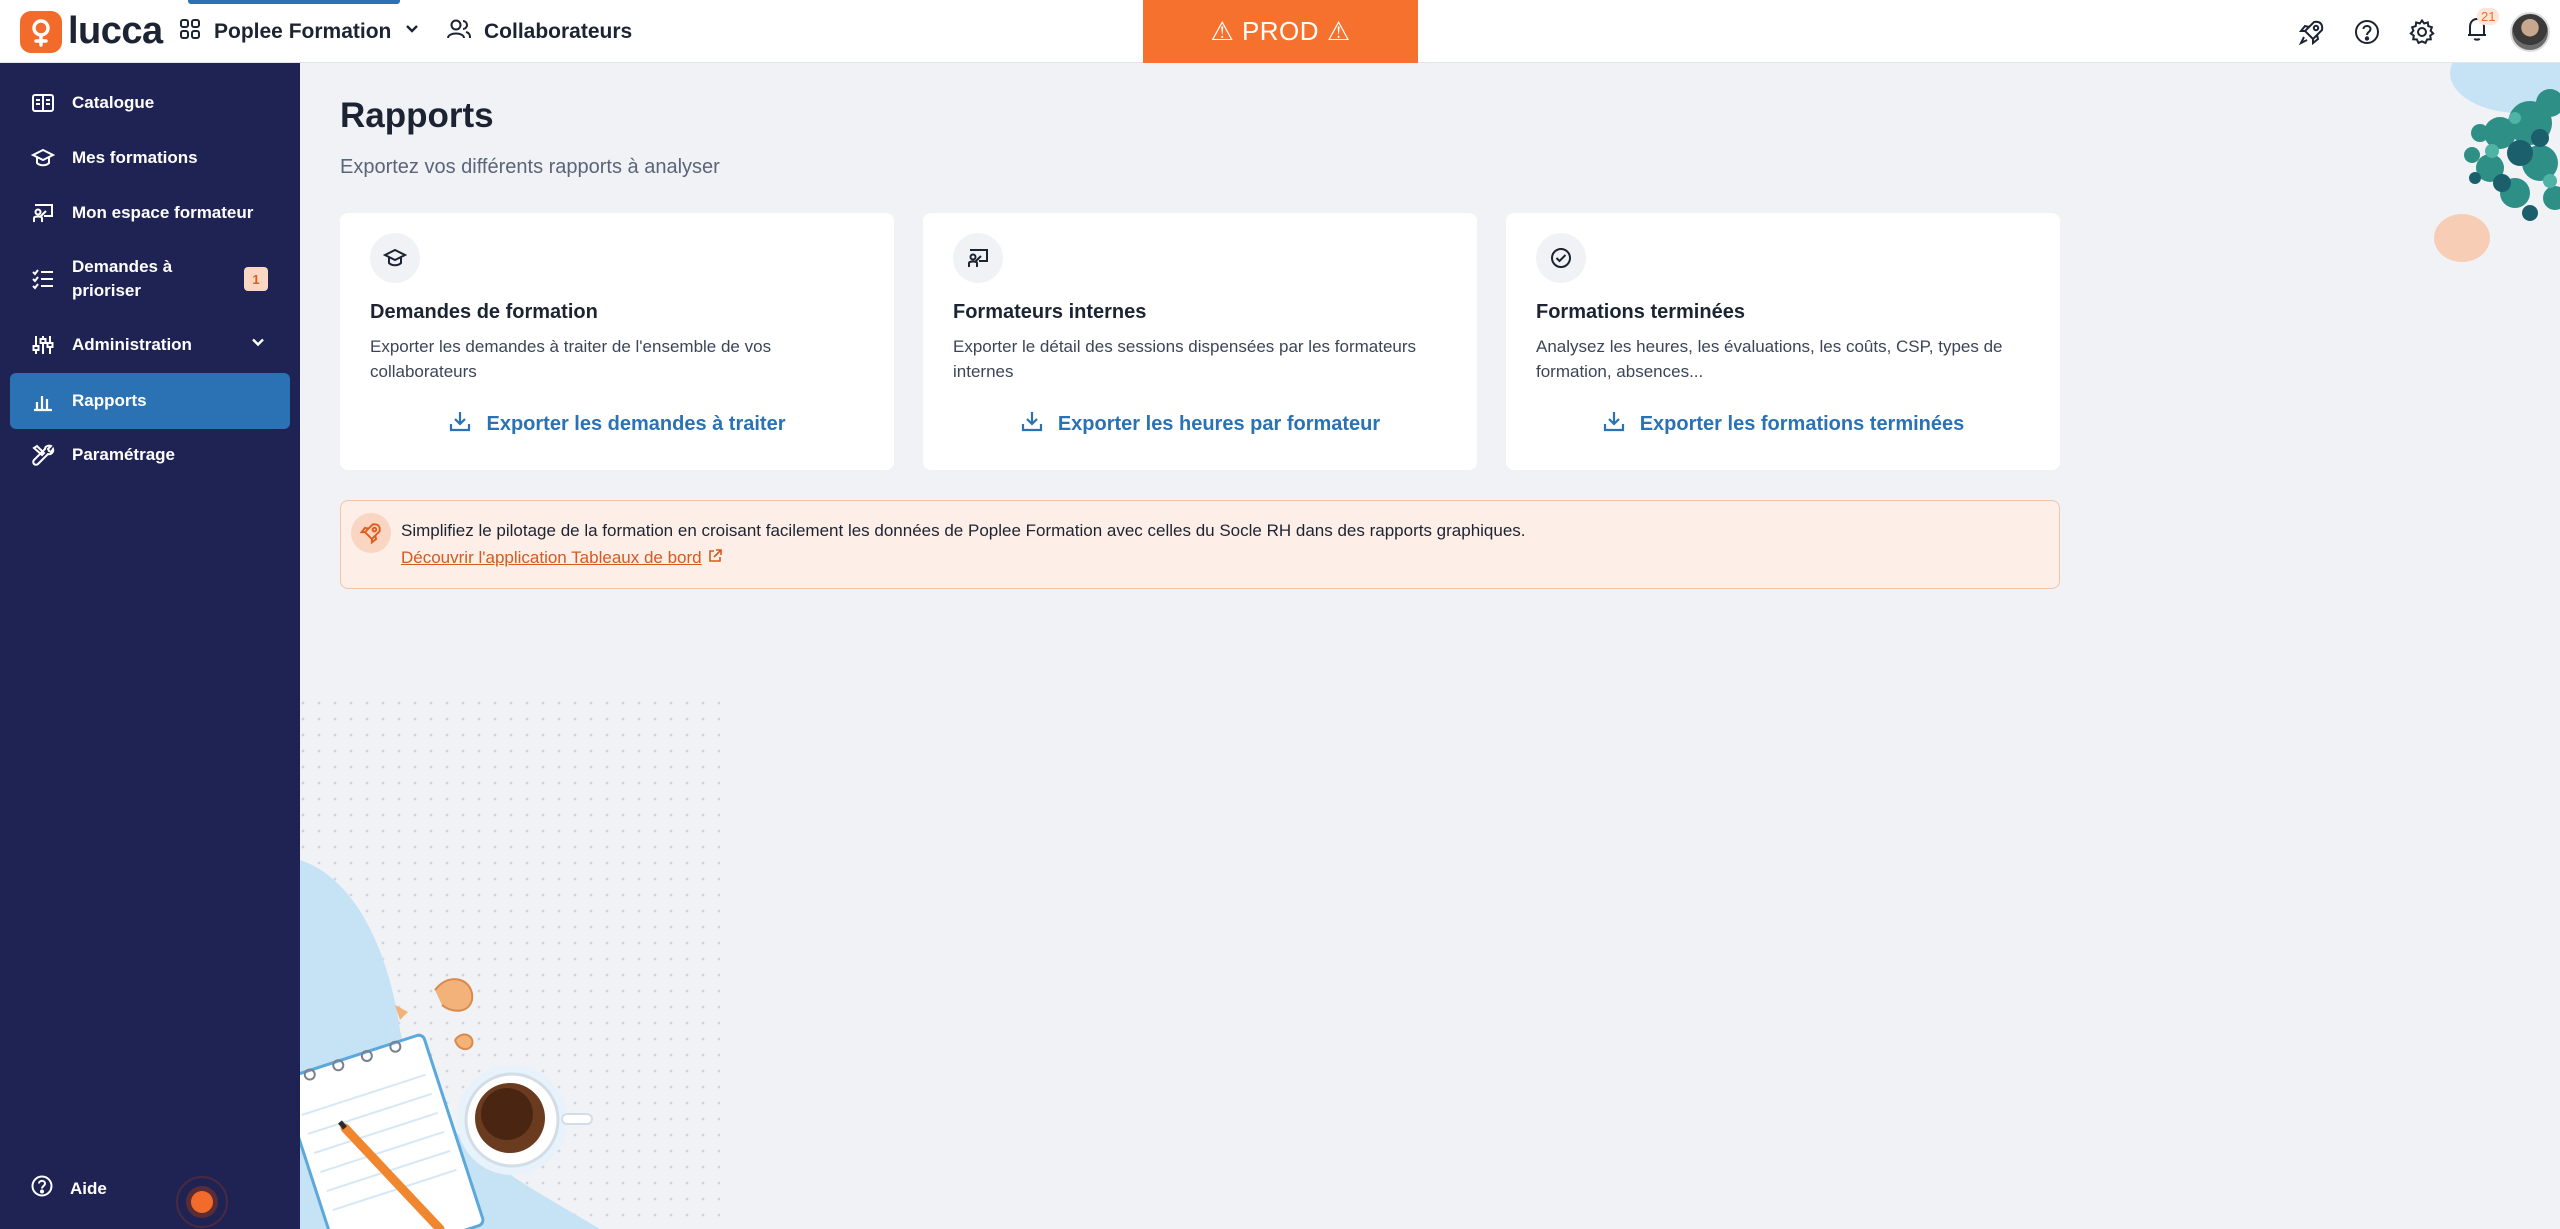  Describe the element at coordinates (109, 400) in the screenshot. I see `sidebar-item-label: Rapports` at that location.